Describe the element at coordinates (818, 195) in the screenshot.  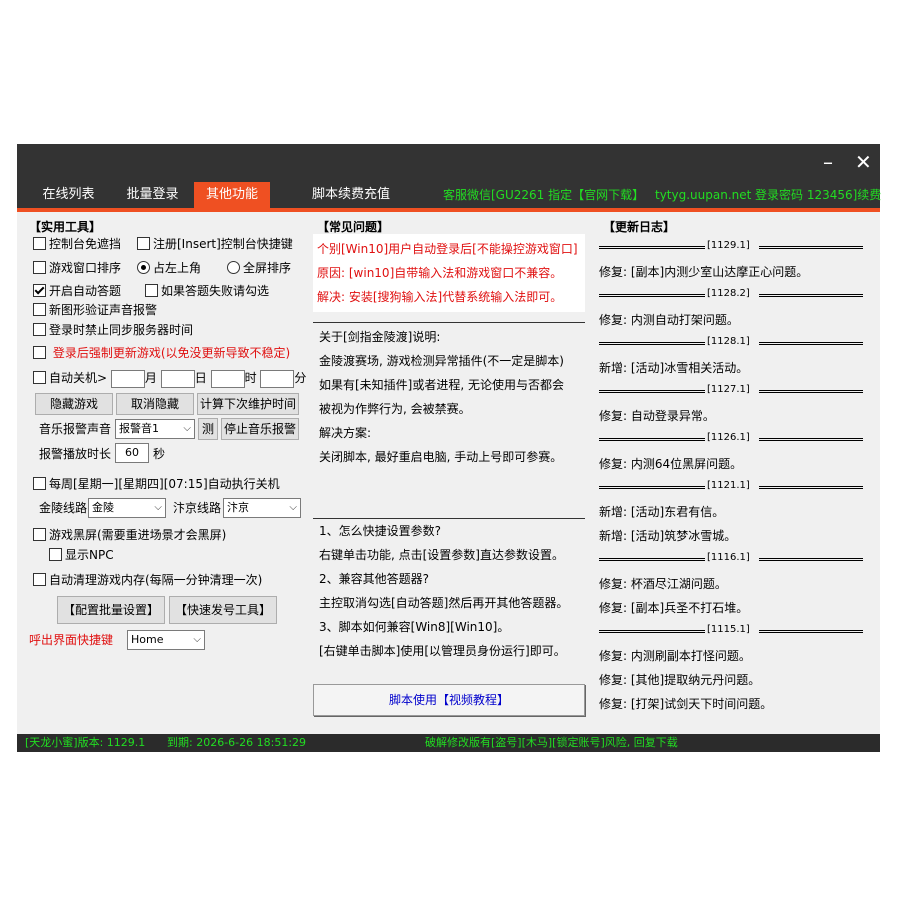
I see `login-password-info: 登录密码 123456]续费` at that location.